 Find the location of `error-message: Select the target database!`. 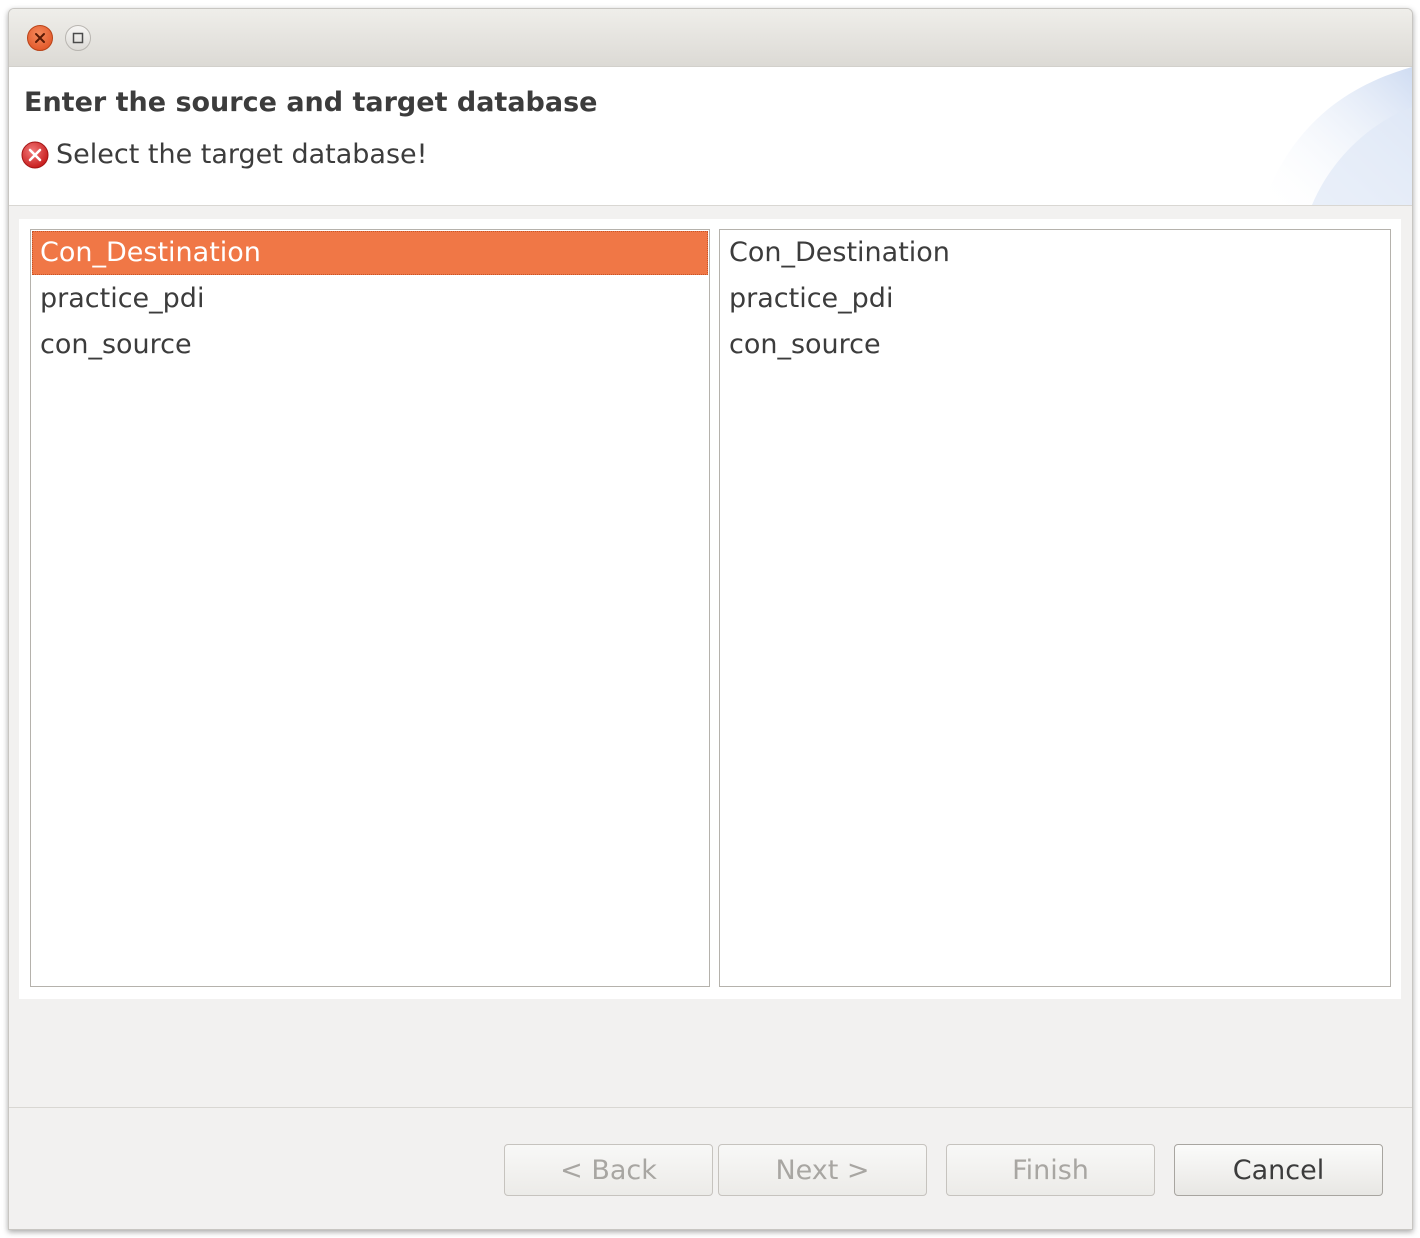

error-message: Select the target database! is located at coordinates (224, 154).